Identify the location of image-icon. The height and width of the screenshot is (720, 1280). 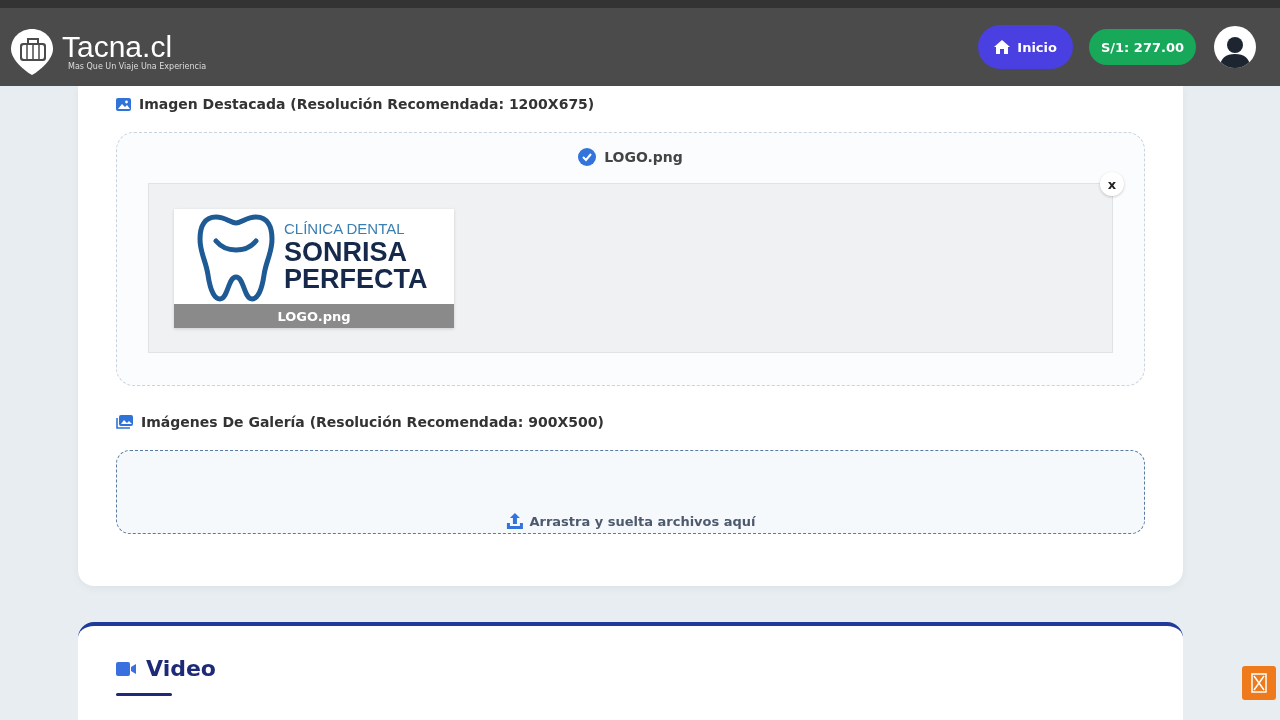
(123, 104).